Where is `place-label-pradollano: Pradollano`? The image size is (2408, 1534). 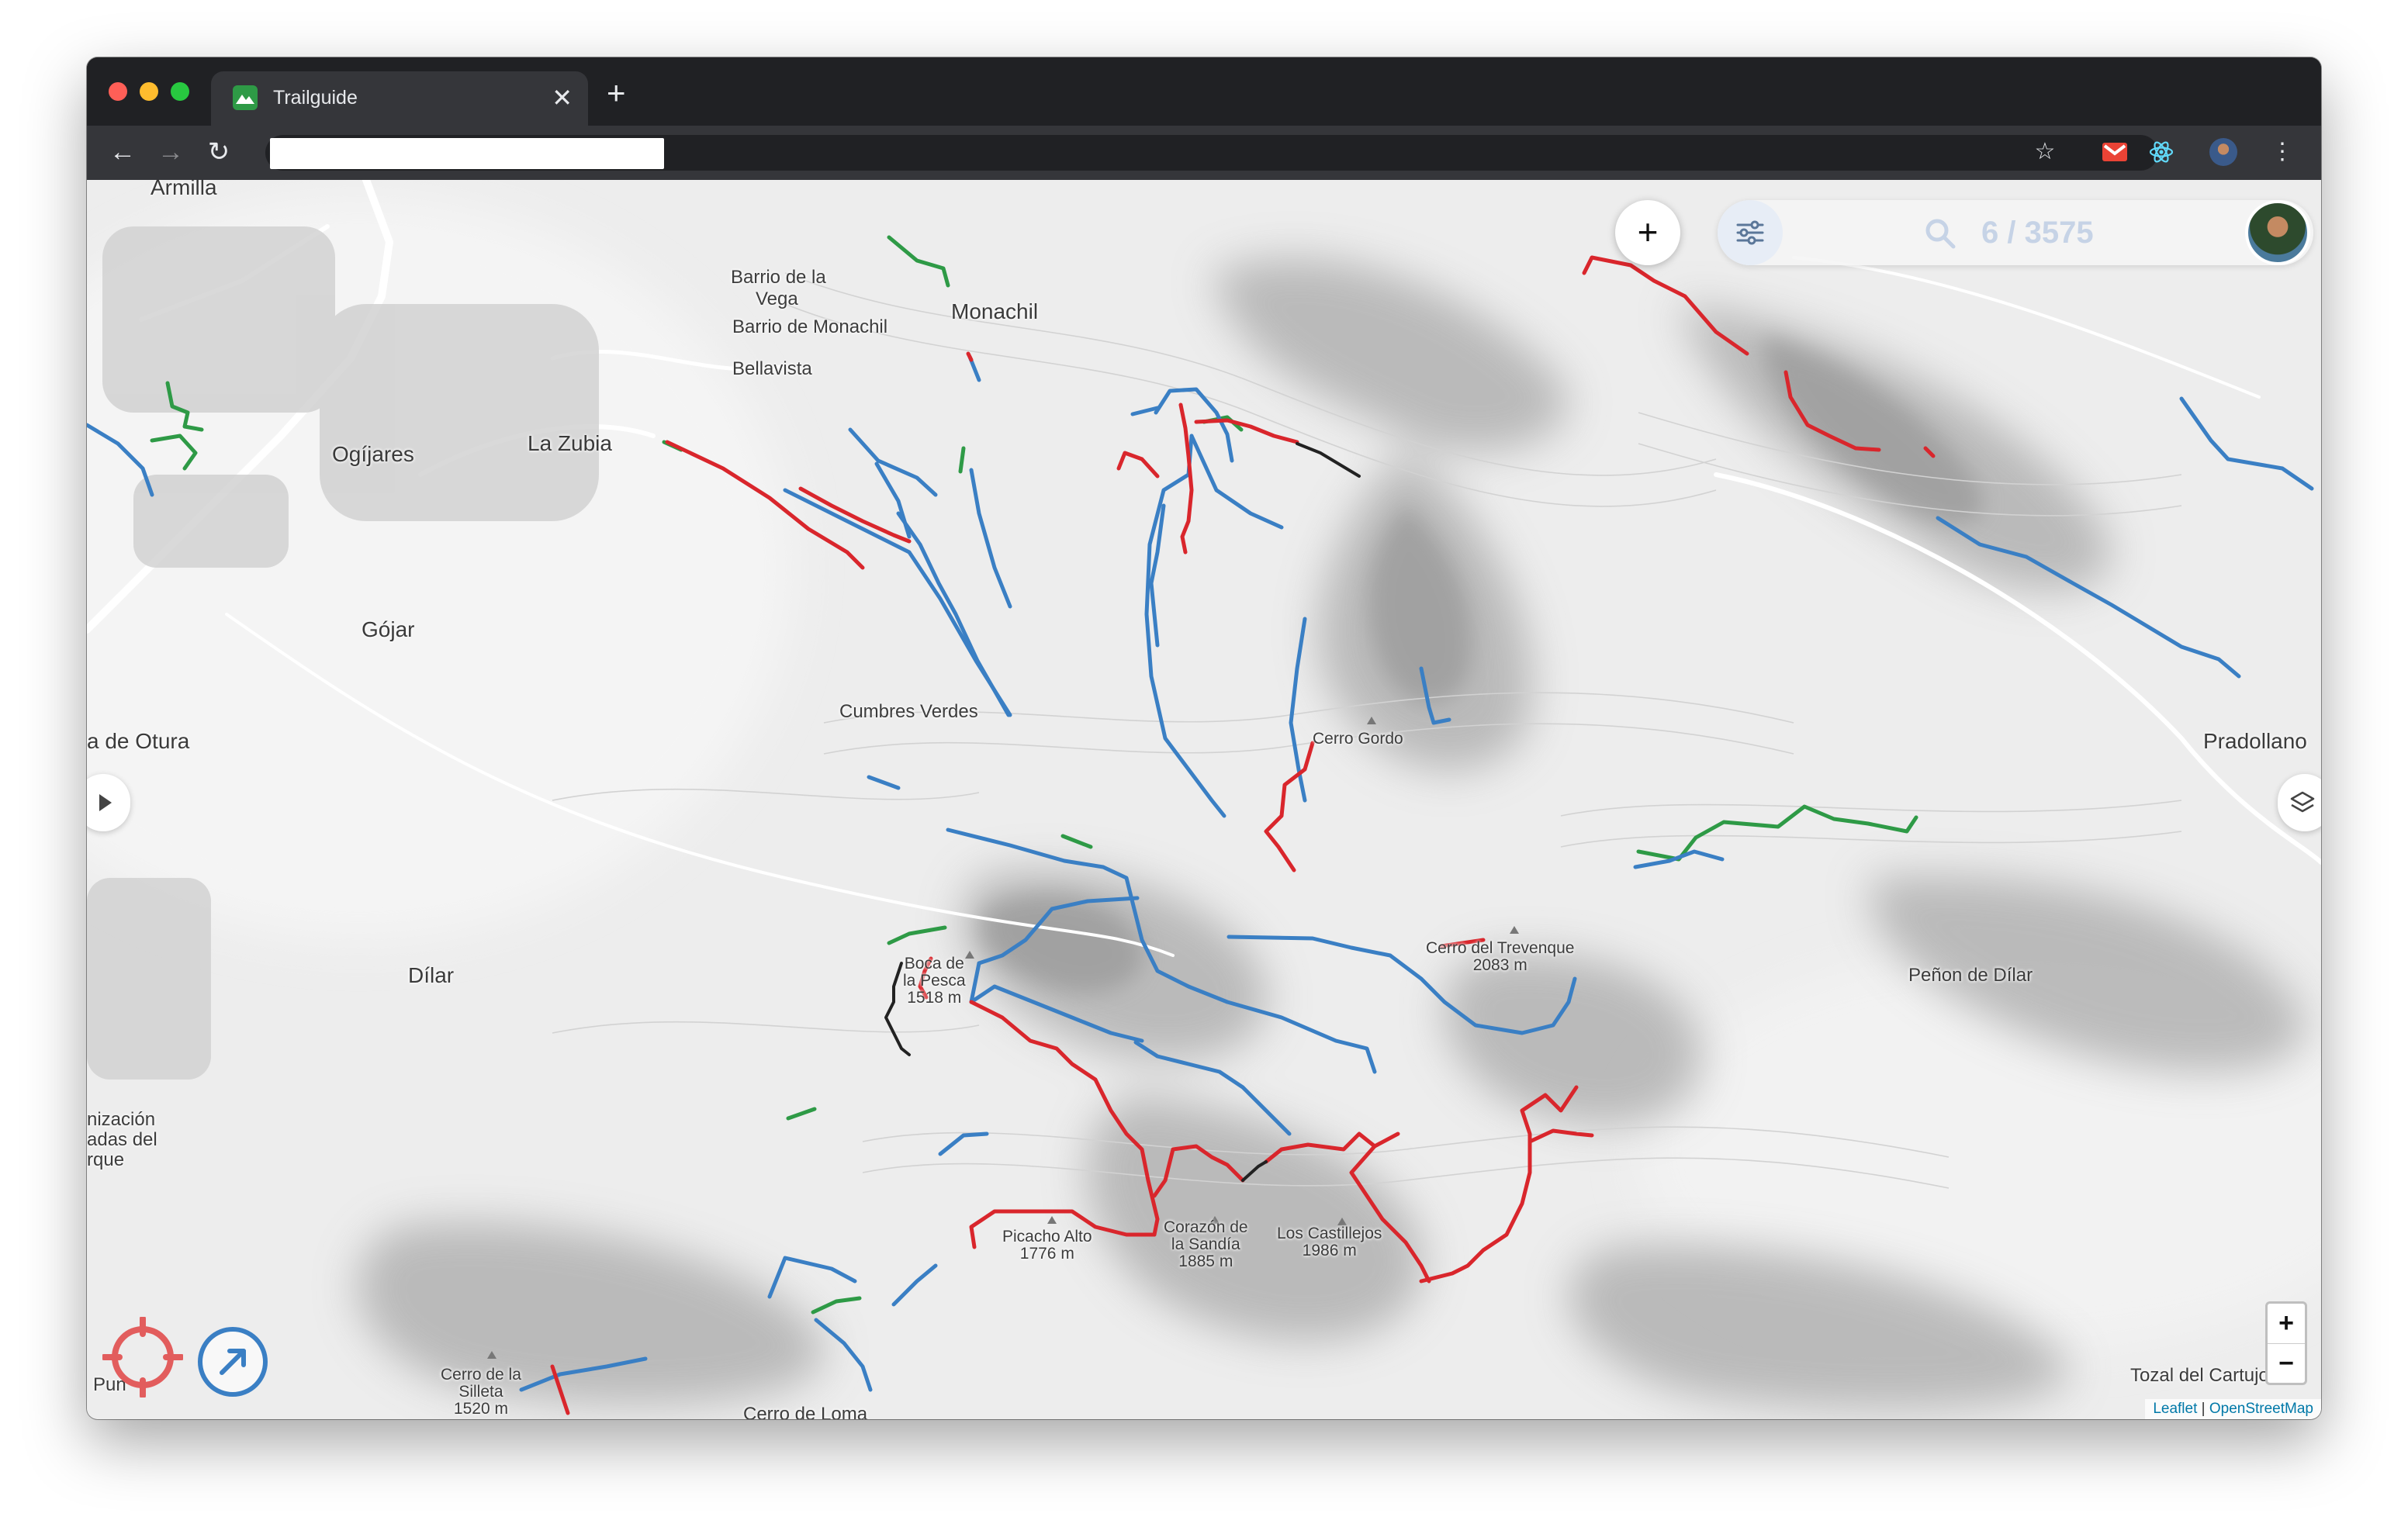 place-label-pradollano: Pradollano is located at coordinates (2255, 741).